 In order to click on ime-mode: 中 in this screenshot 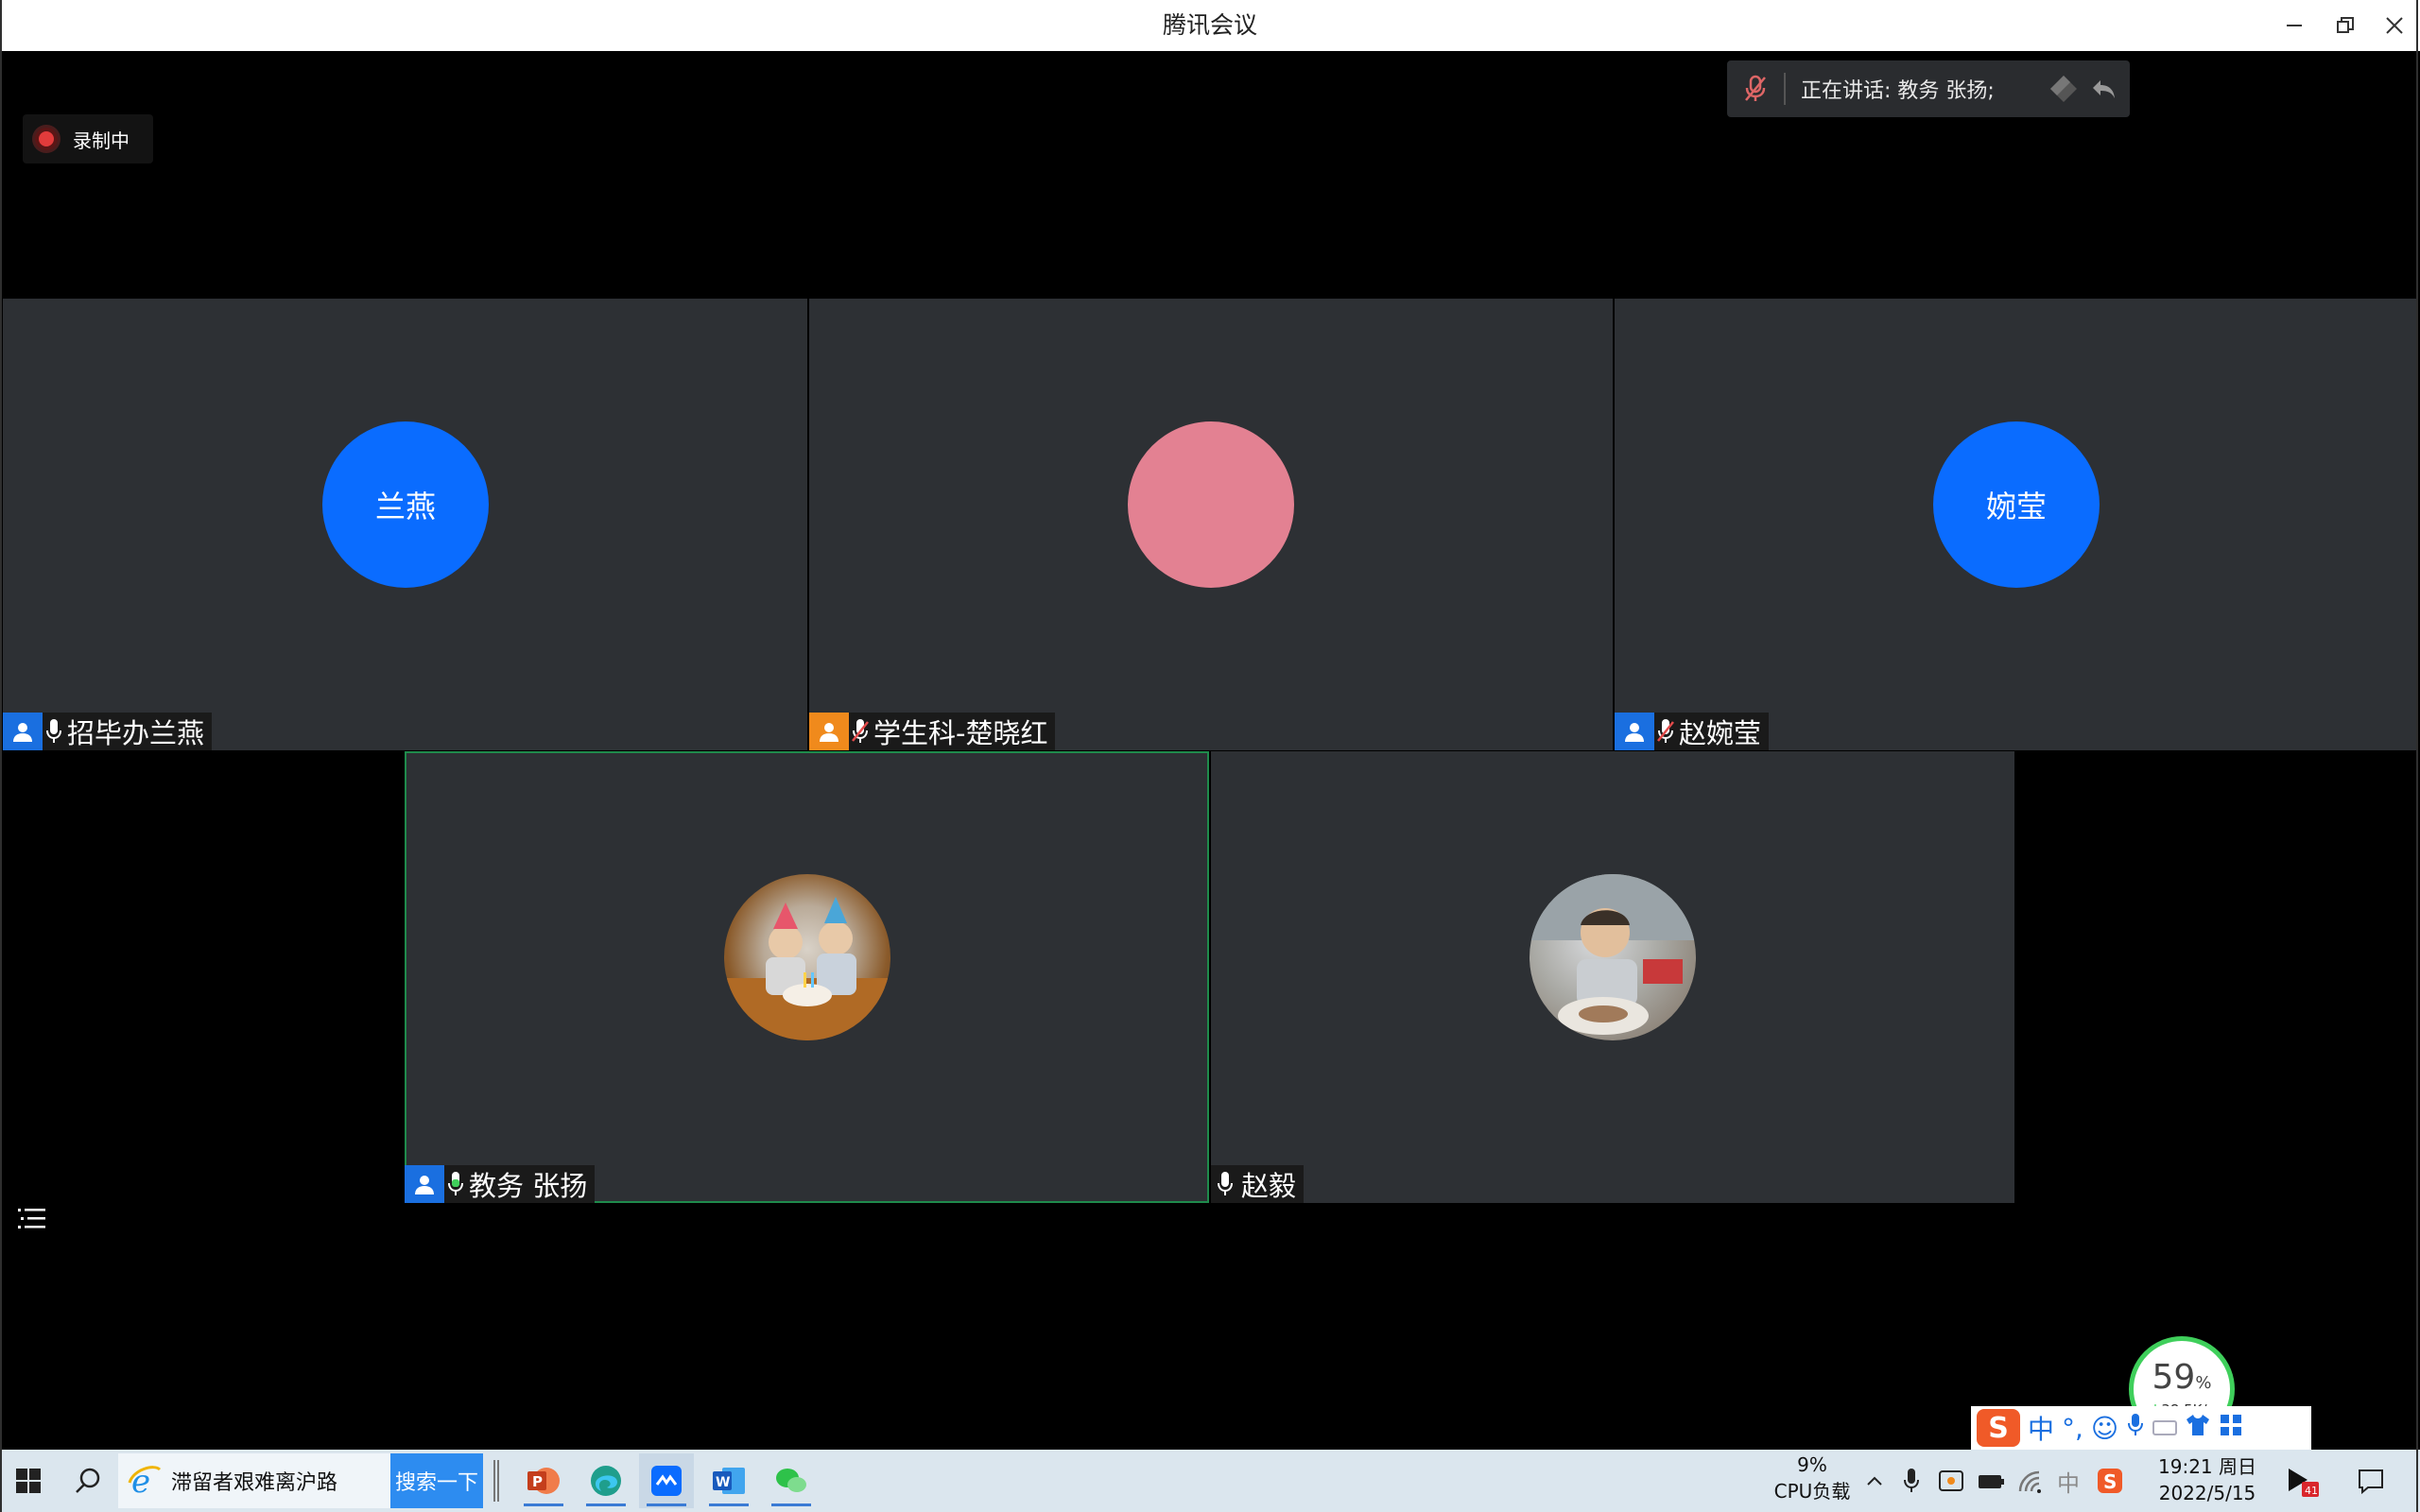, I will do `click(2041, 1428)`.